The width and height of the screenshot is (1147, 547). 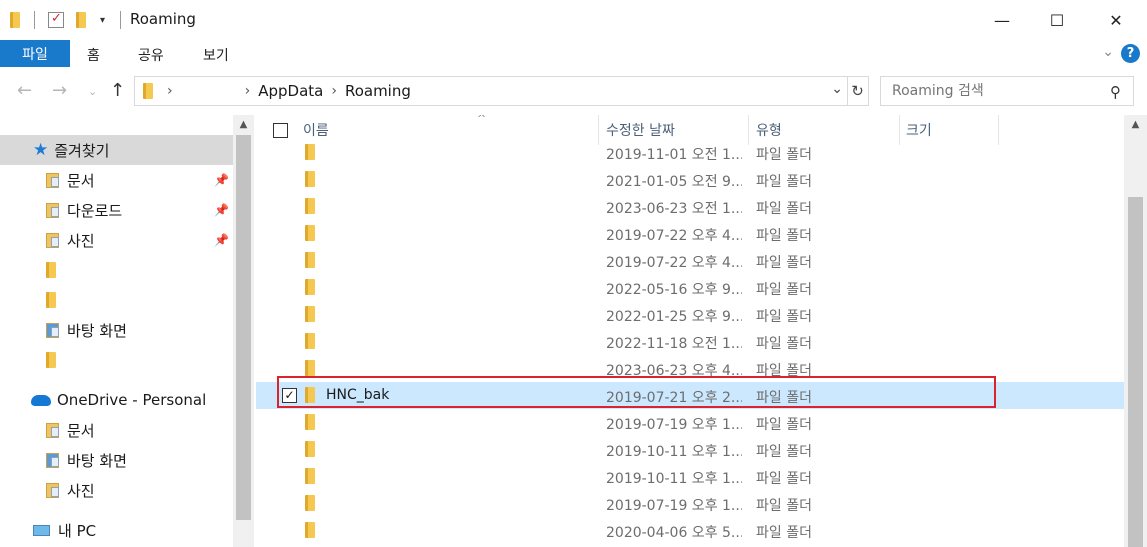 I want to click on column-header-label: 유형, so click(x=769, y=131).